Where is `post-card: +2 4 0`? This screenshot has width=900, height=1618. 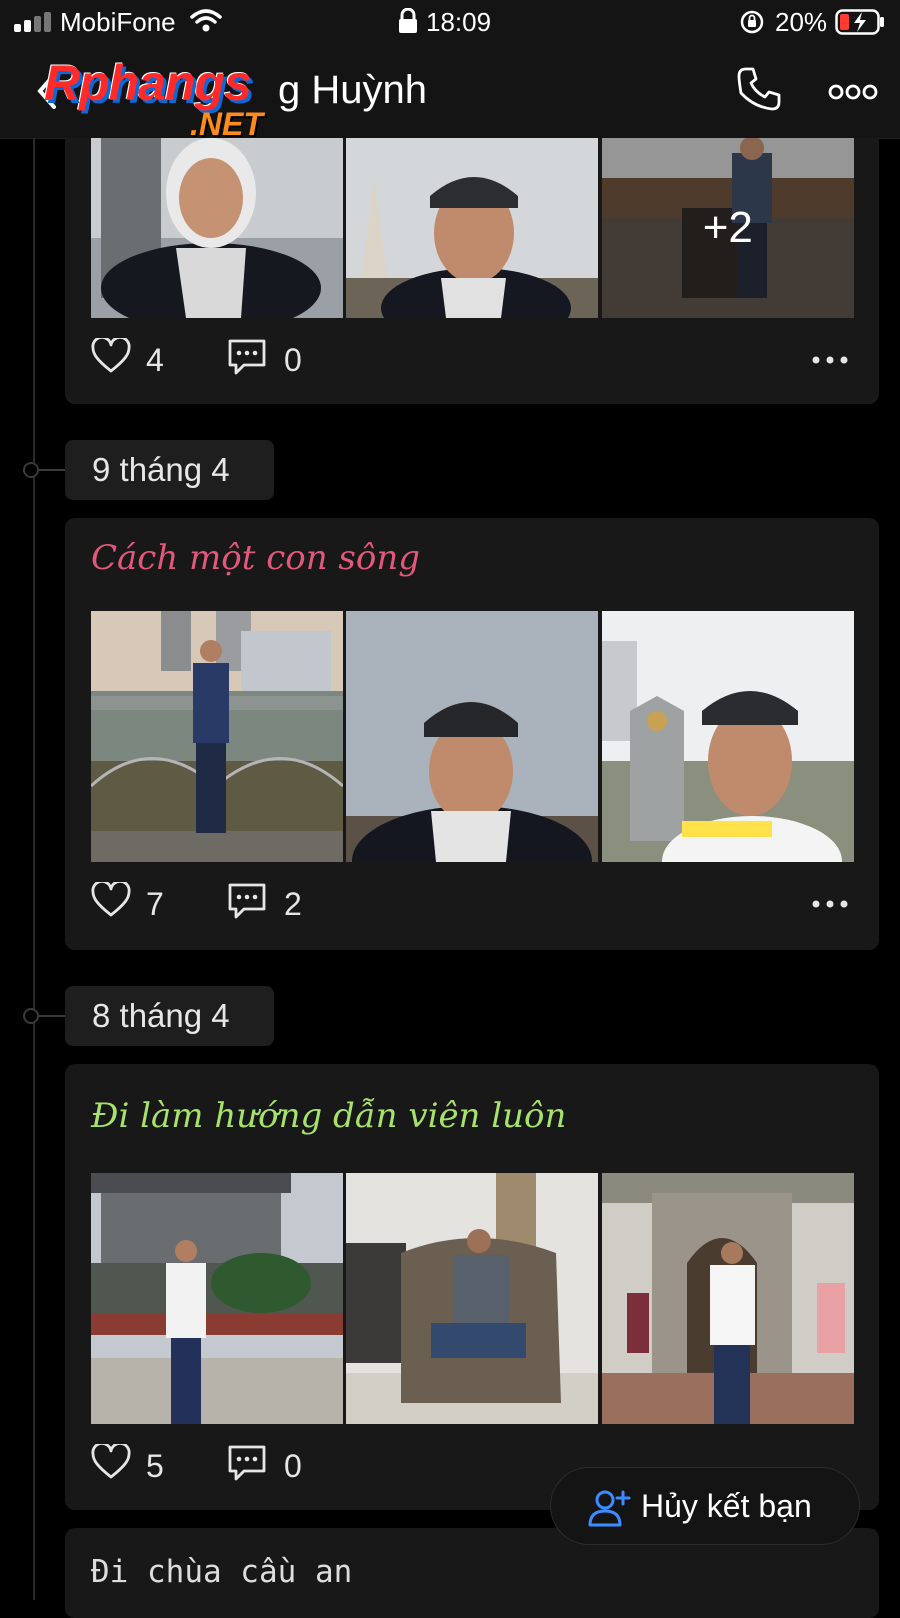
post-card: +2 4 0 is located at coordinates (472, 271).